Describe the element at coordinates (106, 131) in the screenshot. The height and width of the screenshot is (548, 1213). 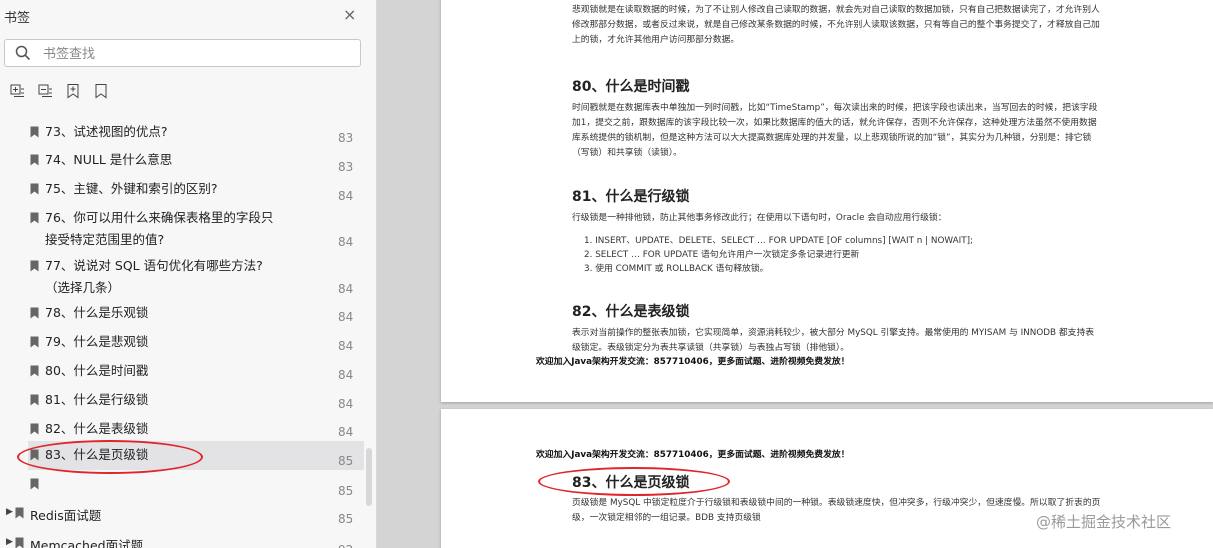
I see `bookmark-label: 73、试述视图的优点?` at that location.